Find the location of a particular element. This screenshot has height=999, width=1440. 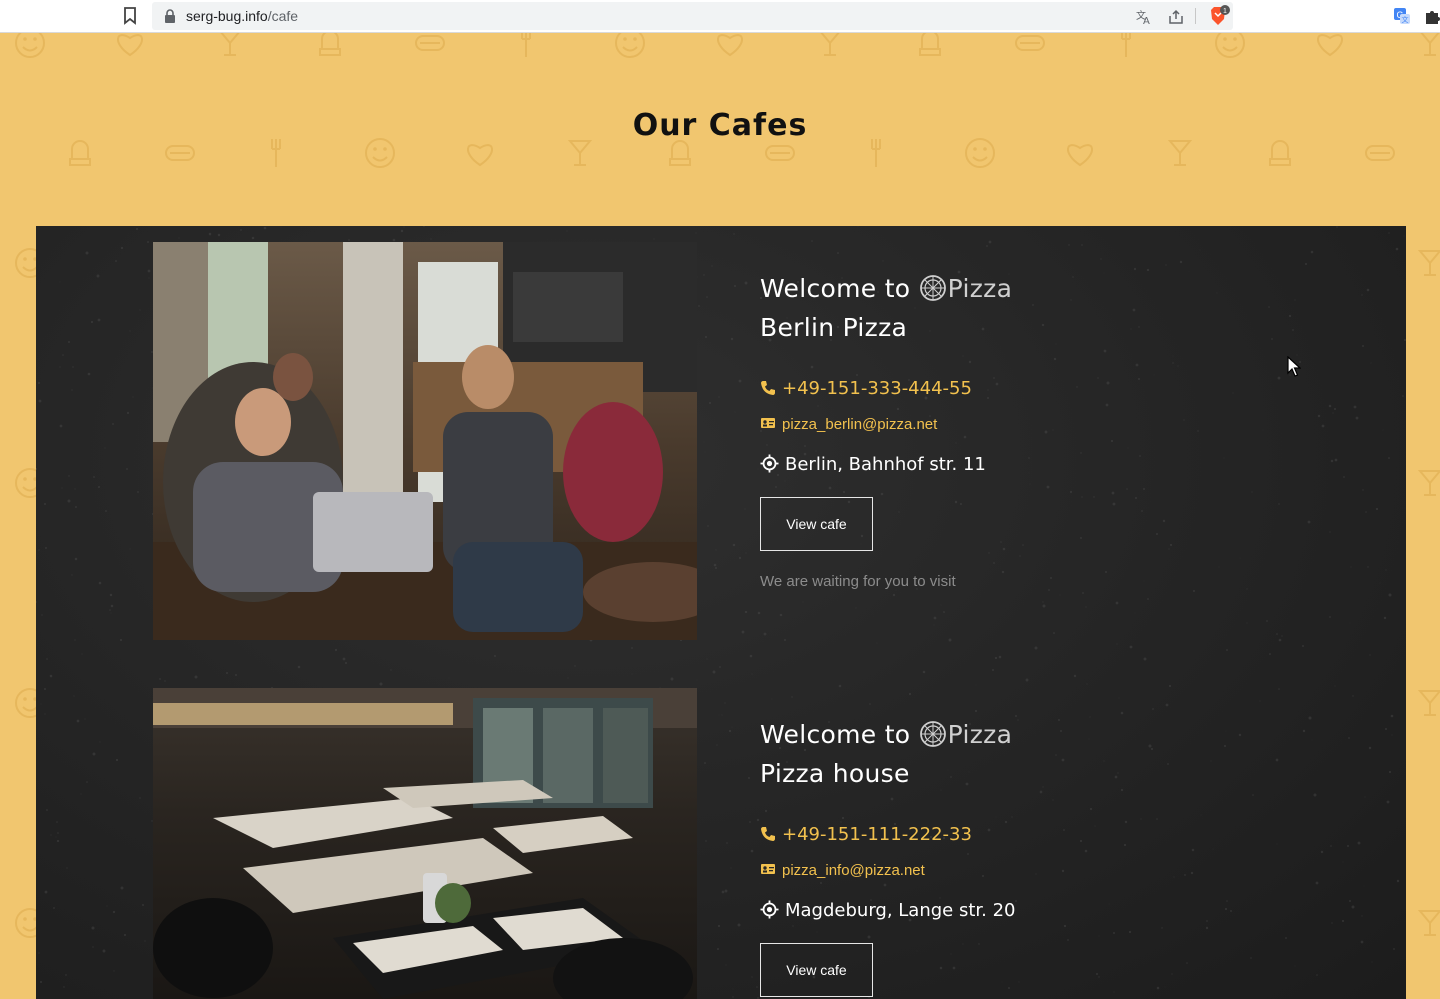

email-address: pizza_info@pizza.net is located at coordinates (853, 870).